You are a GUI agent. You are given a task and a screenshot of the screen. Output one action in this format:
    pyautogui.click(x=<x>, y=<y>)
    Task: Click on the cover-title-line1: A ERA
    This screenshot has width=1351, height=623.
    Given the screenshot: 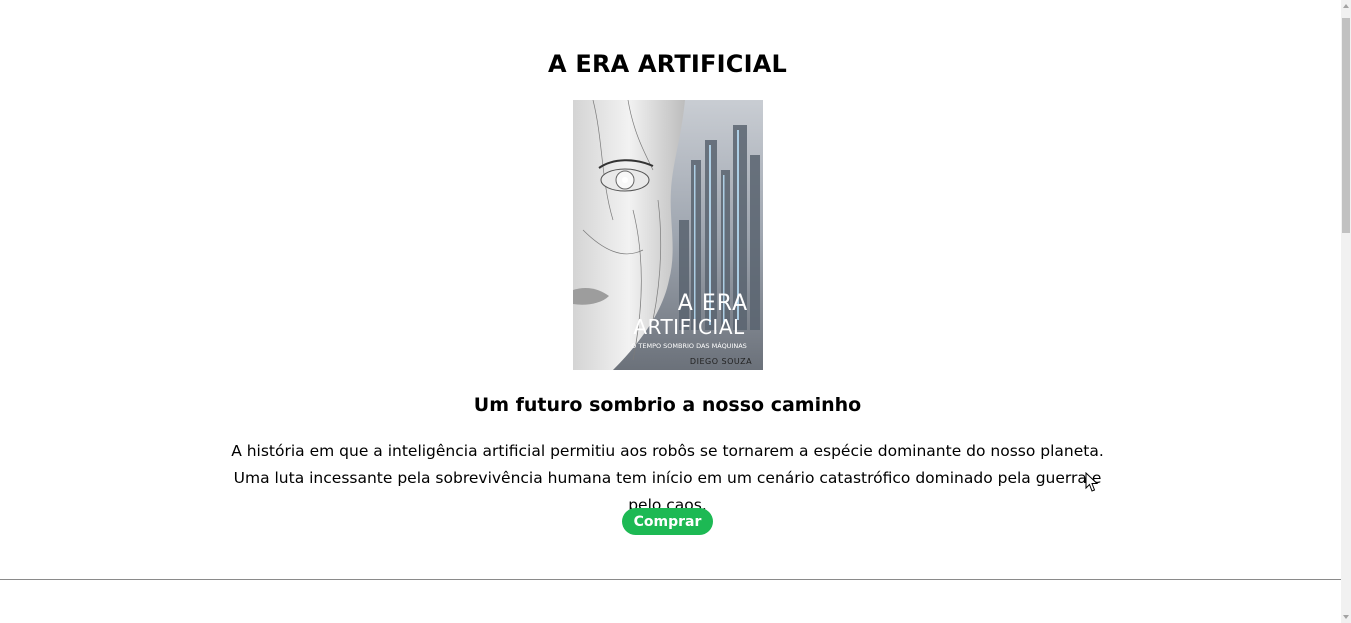 What is the action you would take?
    pyautogui.click(x=713, y=303)
    